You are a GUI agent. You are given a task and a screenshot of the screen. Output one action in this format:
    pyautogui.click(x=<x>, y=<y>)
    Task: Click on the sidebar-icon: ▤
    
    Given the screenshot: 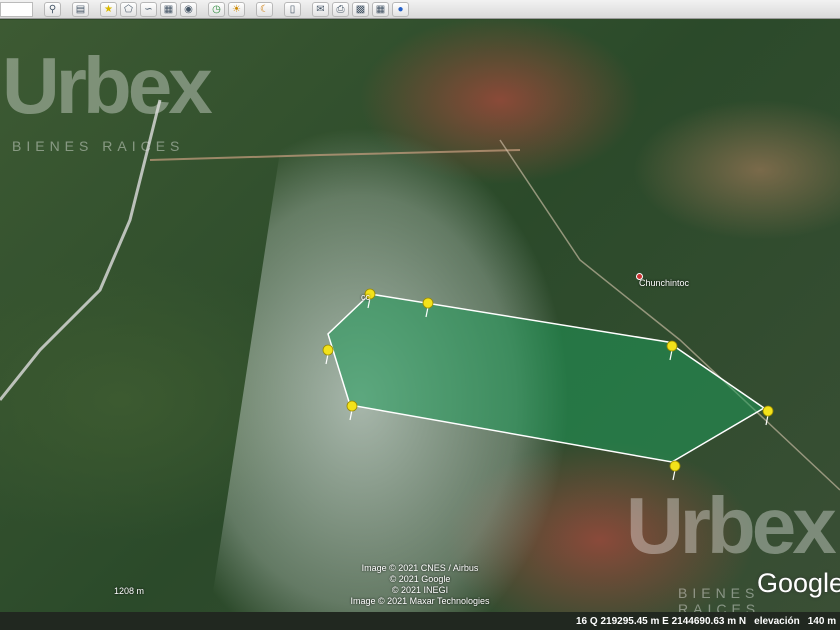 What is the action you would take?
    pyautogui.click(x=80, y=9)
    